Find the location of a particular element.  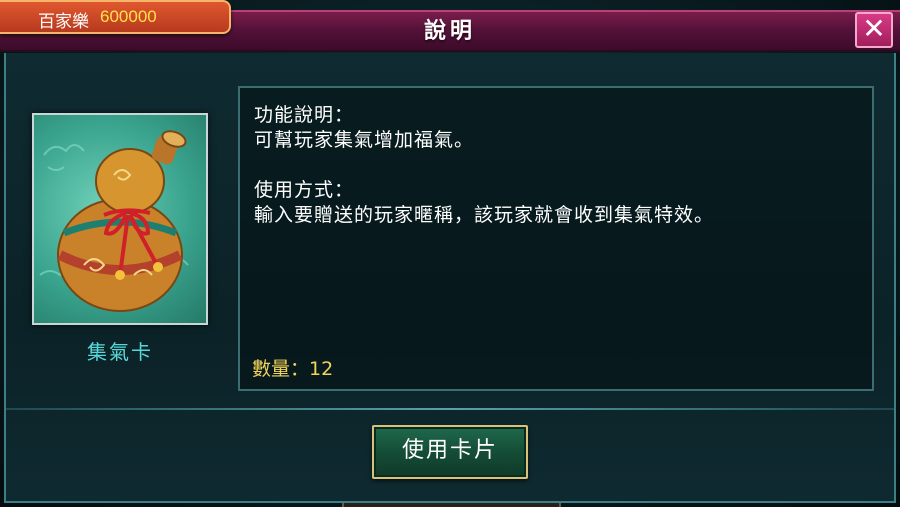

currency-label: 百家樂 is located at coordinates (63, 22).